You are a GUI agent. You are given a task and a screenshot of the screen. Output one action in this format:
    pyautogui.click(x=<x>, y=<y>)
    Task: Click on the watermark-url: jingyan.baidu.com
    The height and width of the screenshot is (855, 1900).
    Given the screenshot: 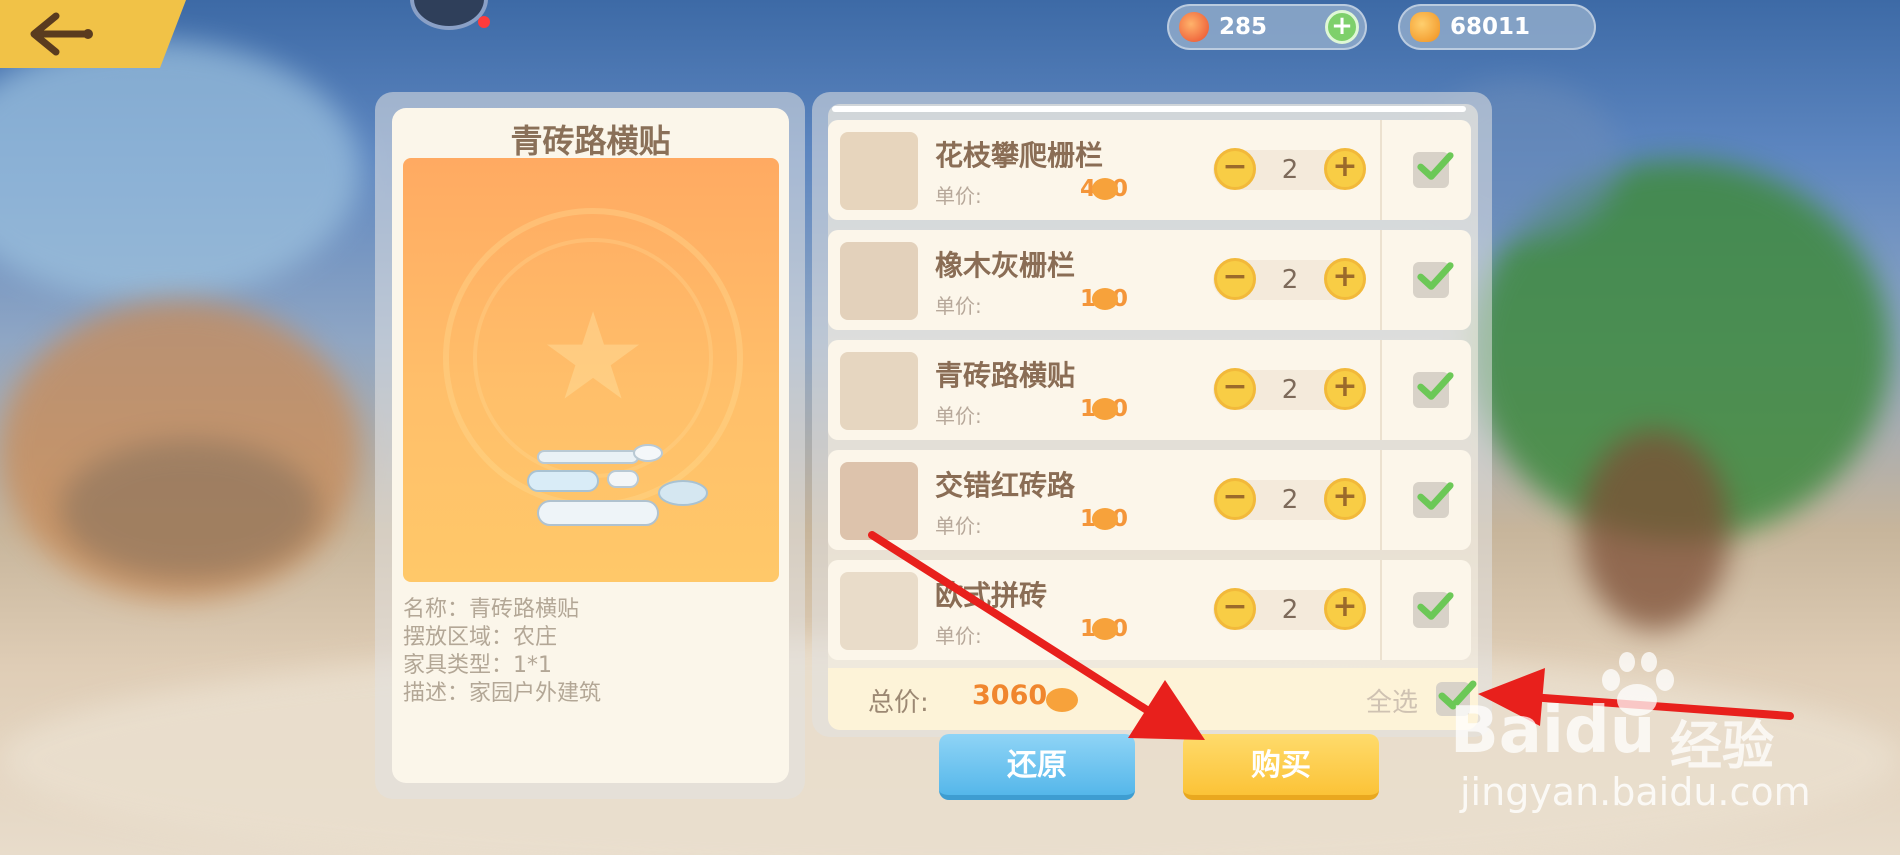 What is the action you would take?
    pyautogui.click(x=1635, y=792)
    